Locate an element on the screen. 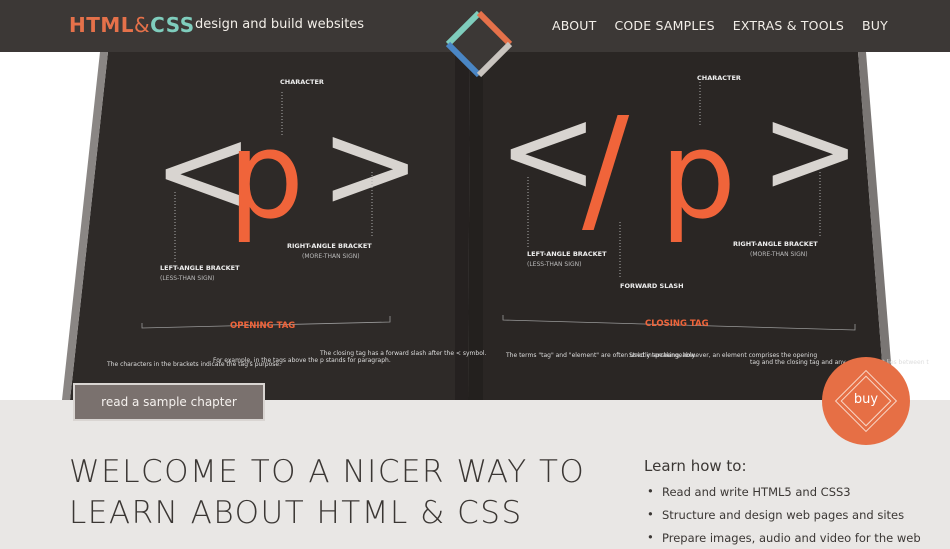 This screenshot has height=549, width=950. svg-text: FORWARD SLASH is located at coordinates (652, 286).